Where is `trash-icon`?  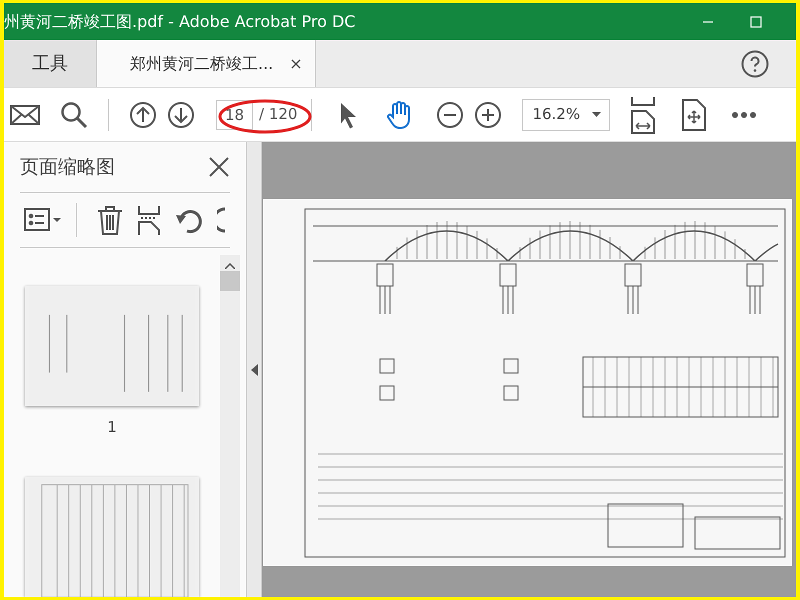
trash-icon is located at coordinates (110, 220).